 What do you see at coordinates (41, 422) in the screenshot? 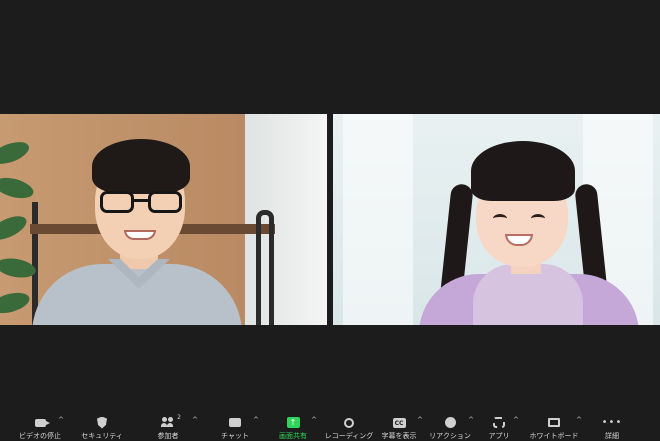
I see `video-camera-icon` at bounding box center [41, 422].